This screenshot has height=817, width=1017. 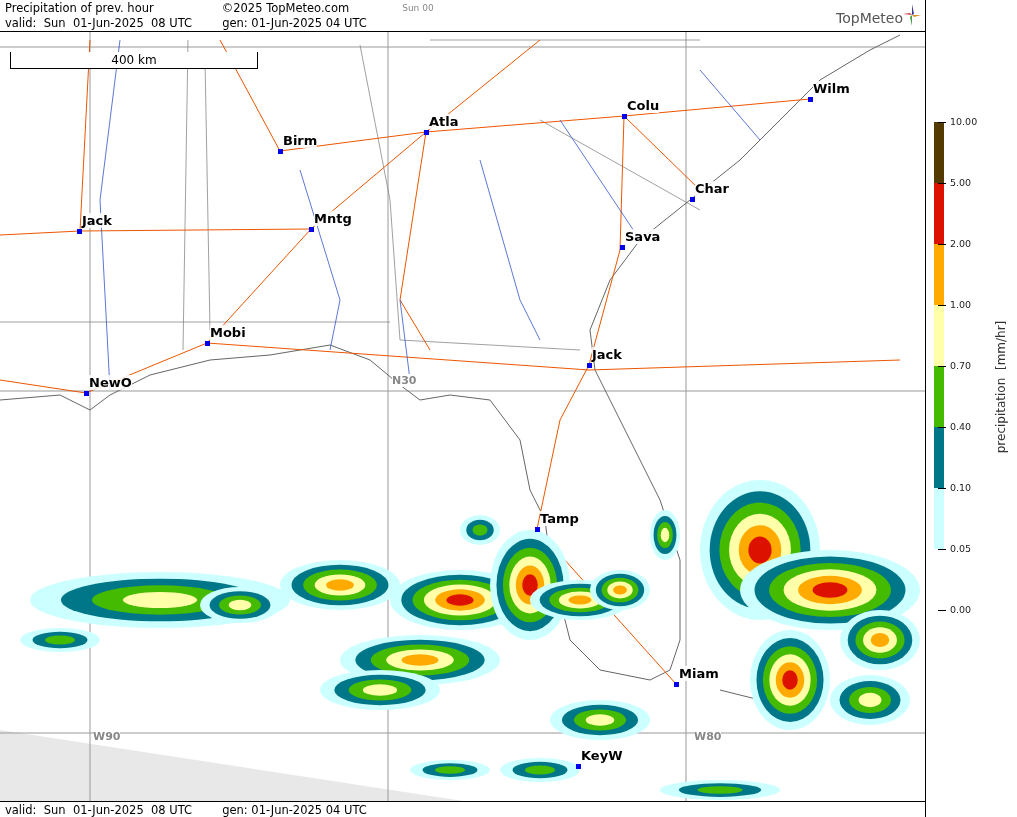 What do you see at coordinates (869, 18) in the screenshot?
I see `logo-text: TopMeteo` at bounding box center [869, 18].